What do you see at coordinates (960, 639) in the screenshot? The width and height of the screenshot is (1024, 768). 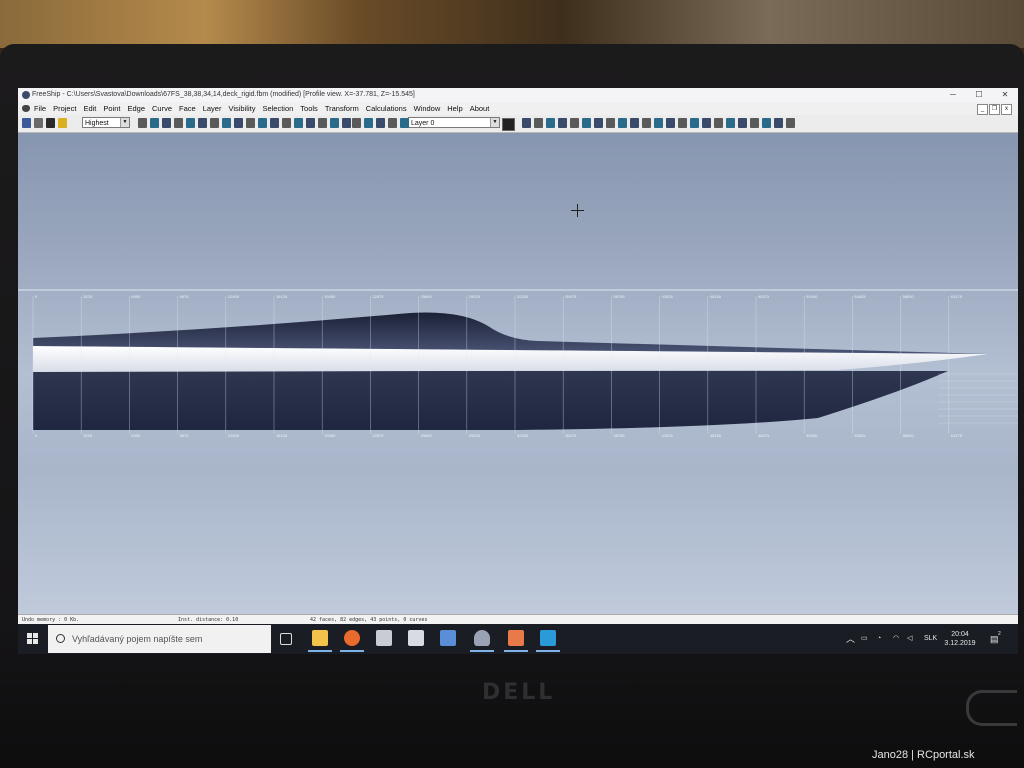 I see `taskbar-clock: 20:04 3.12.2019` at bounding box center [960, 639].